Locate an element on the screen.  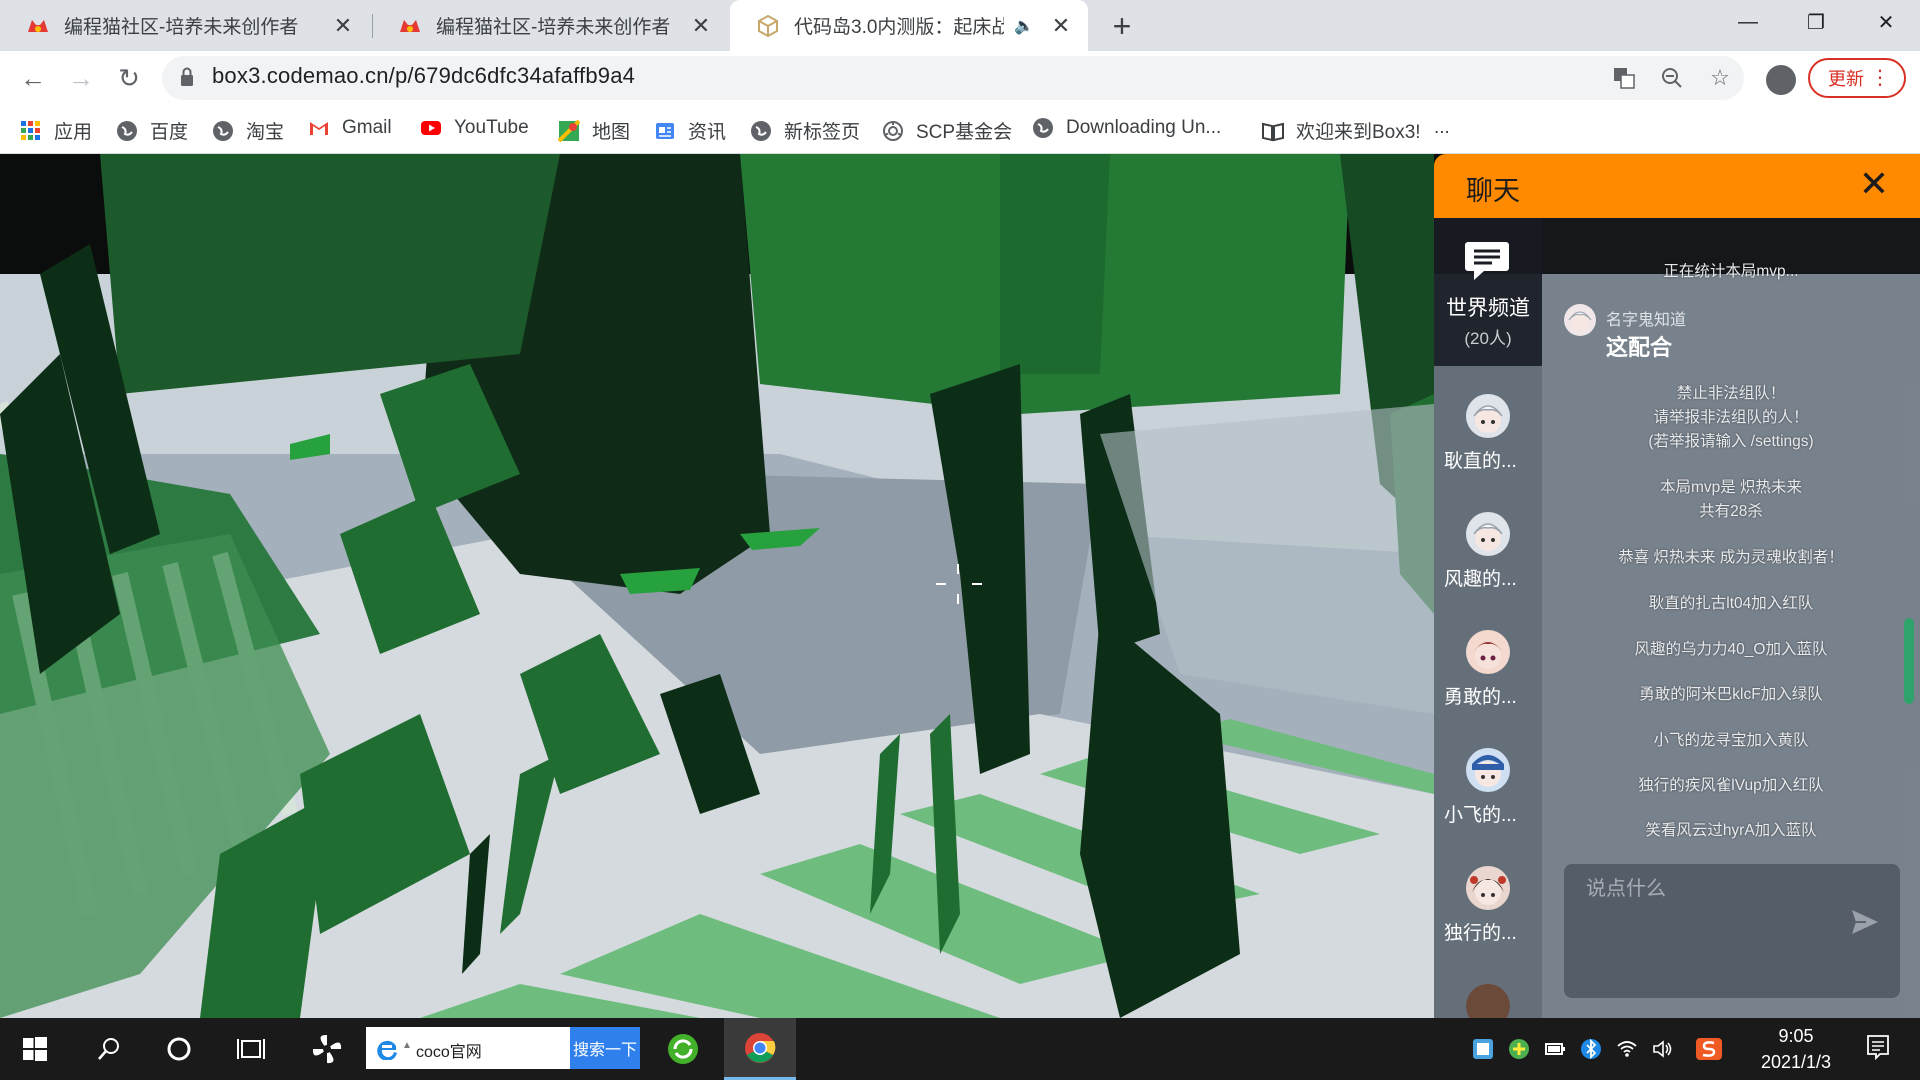
system-message-ban-3: (若举报请输入 /settings) is located at coordinates (1731, 441).